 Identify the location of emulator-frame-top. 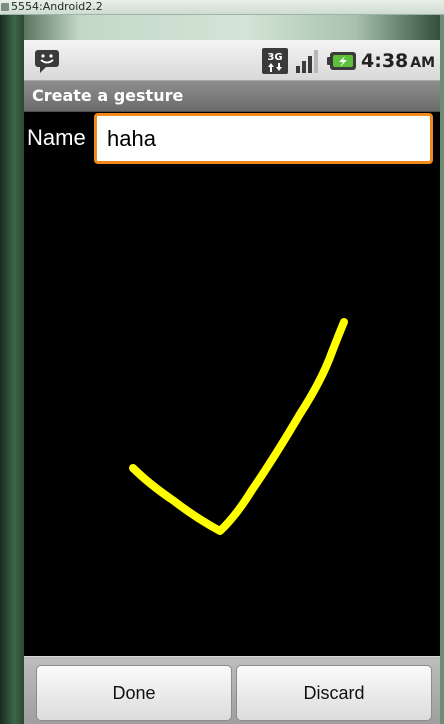
(222, 27).